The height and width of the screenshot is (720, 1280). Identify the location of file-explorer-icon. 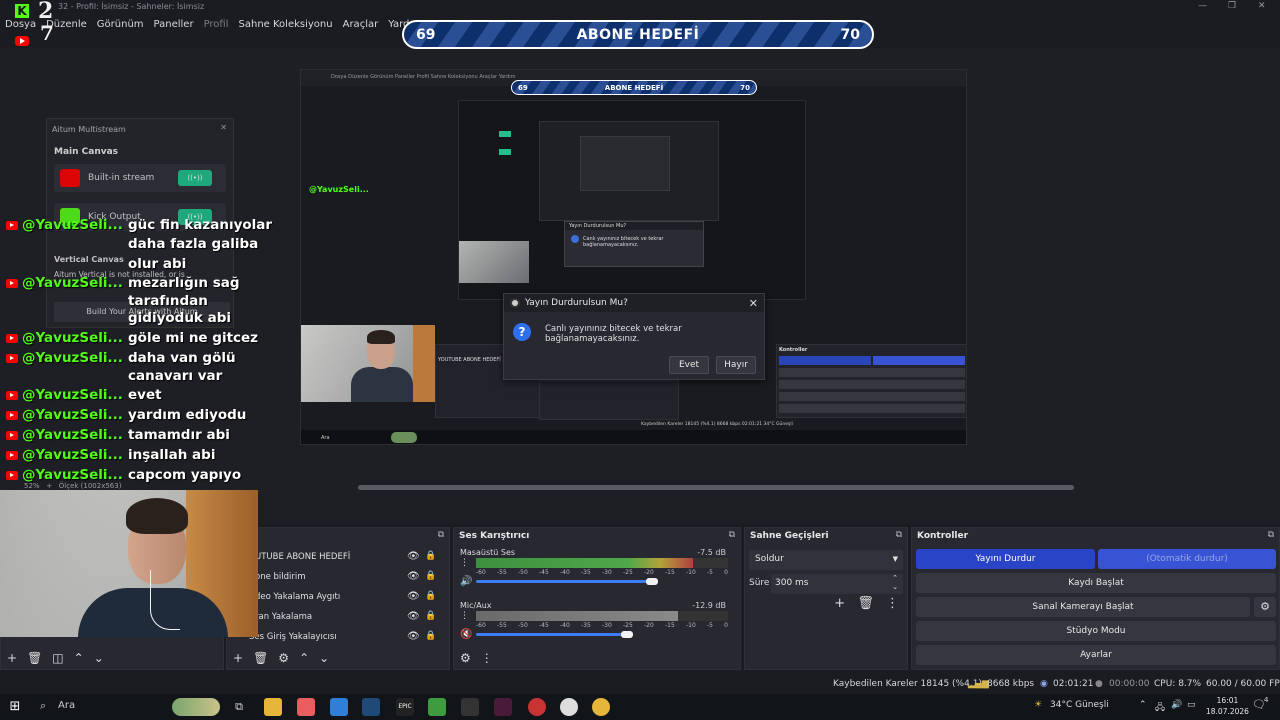
(273, 707).